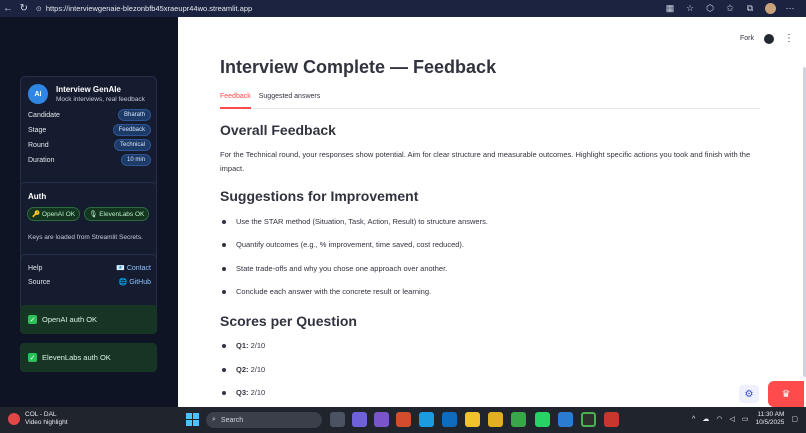  I want to click on openai-status-chip: 🔑 OpenAI OK, so click(54, 214).